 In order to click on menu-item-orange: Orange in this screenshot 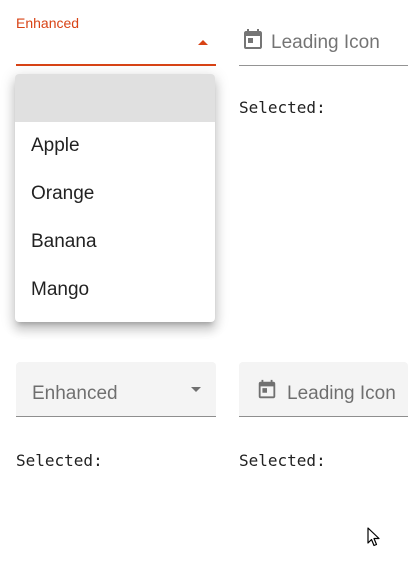, I will do `click(115, 194)`.